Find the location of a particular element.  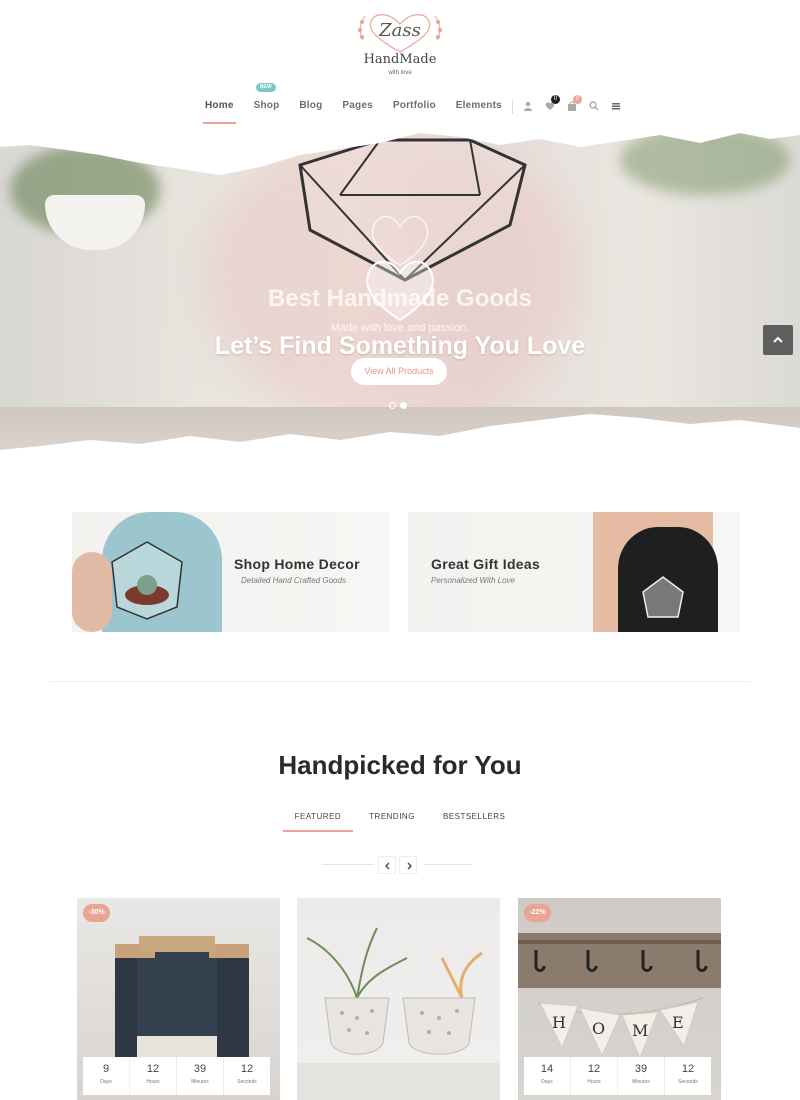

countdown-timer: 9 Days 12 Hours 39 Minutes 12 Seconds is located at coordinates (176, 1076).